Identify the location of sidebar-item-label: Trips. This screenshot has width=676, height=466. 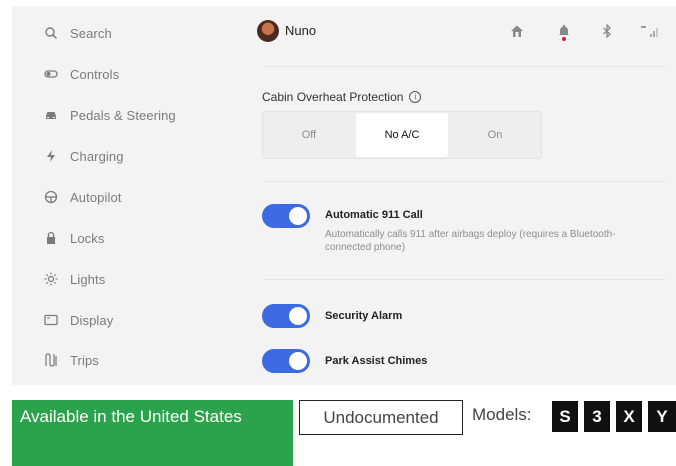
(84, 360).